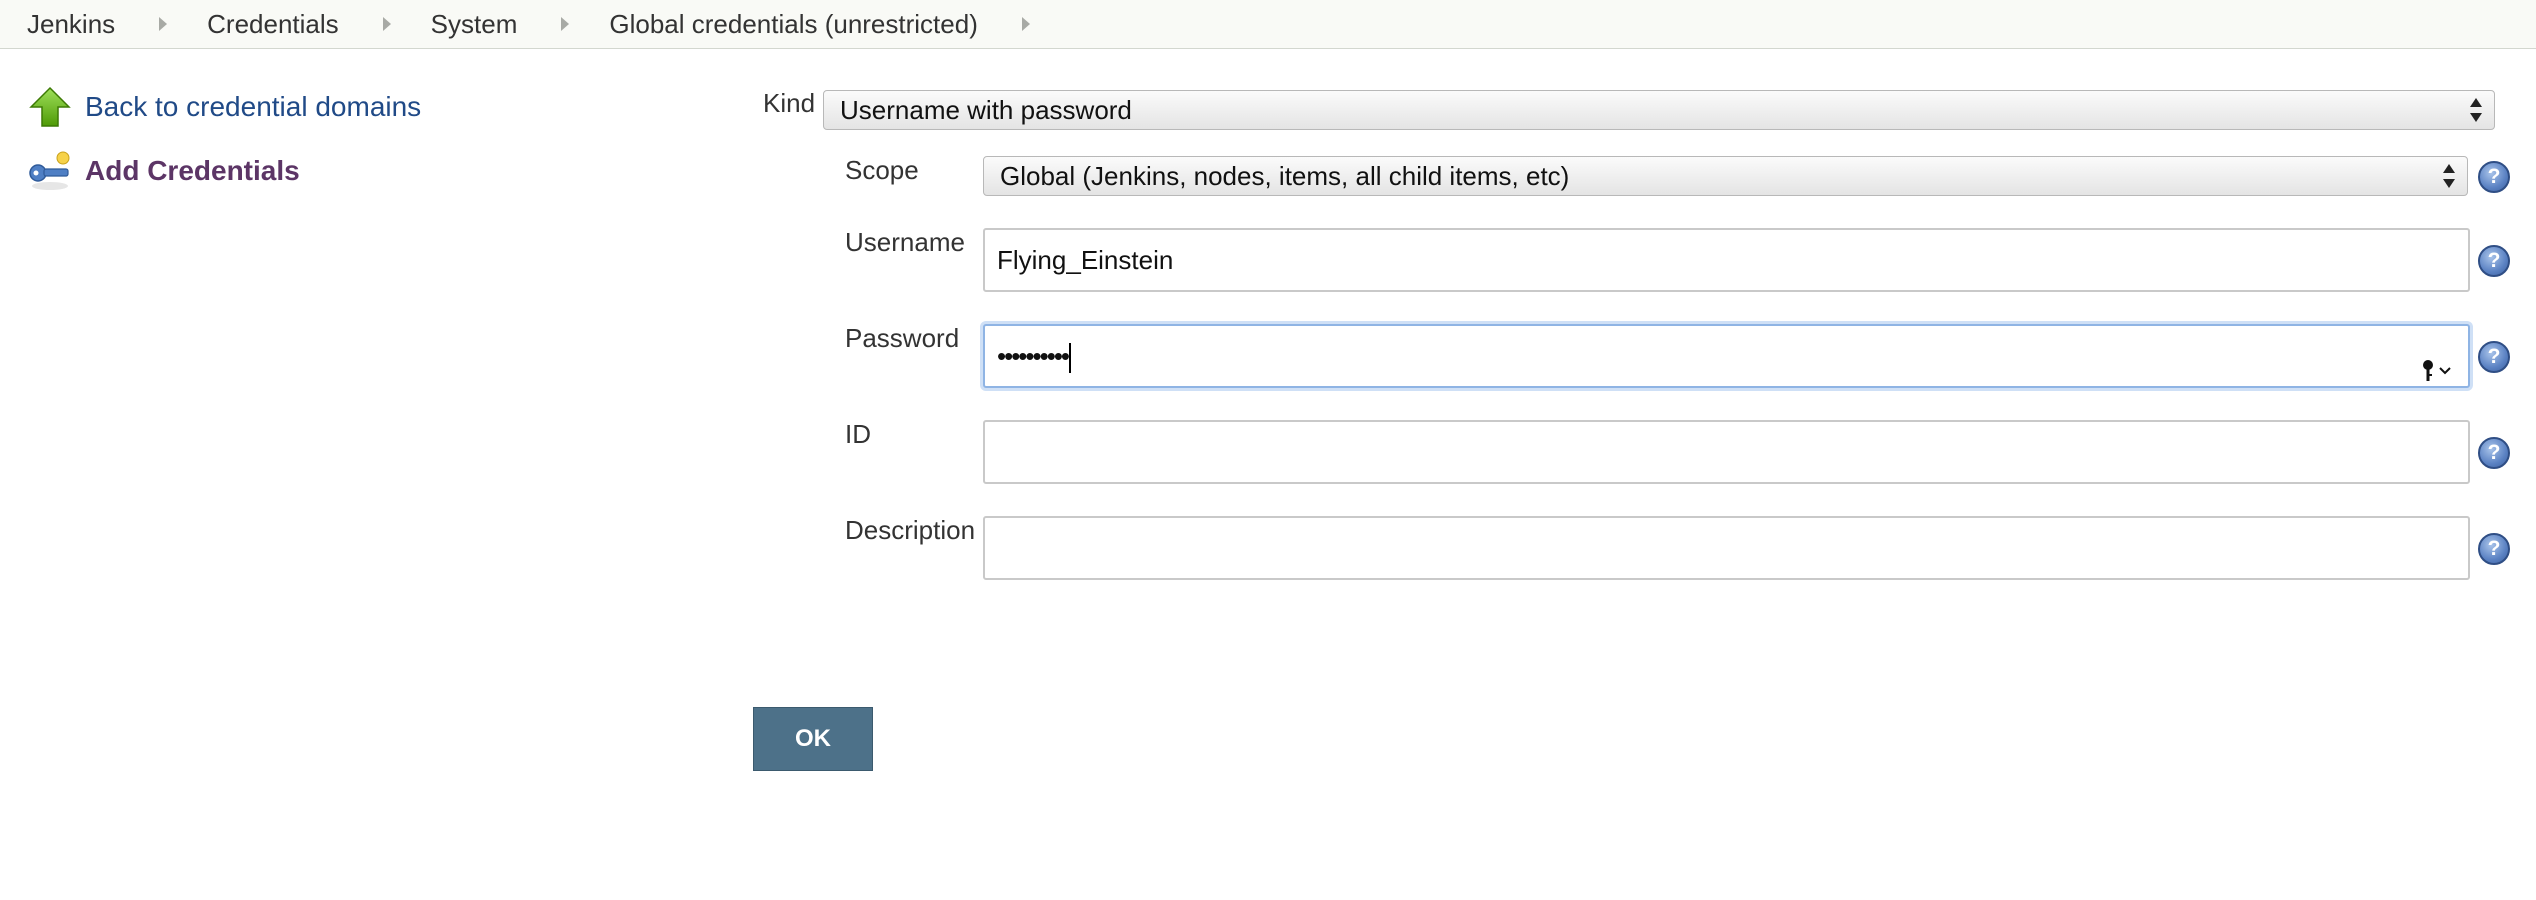  Describe the element at coordinates (789, 103) in the screenshot. I see `kind-label: Kind` at that location.